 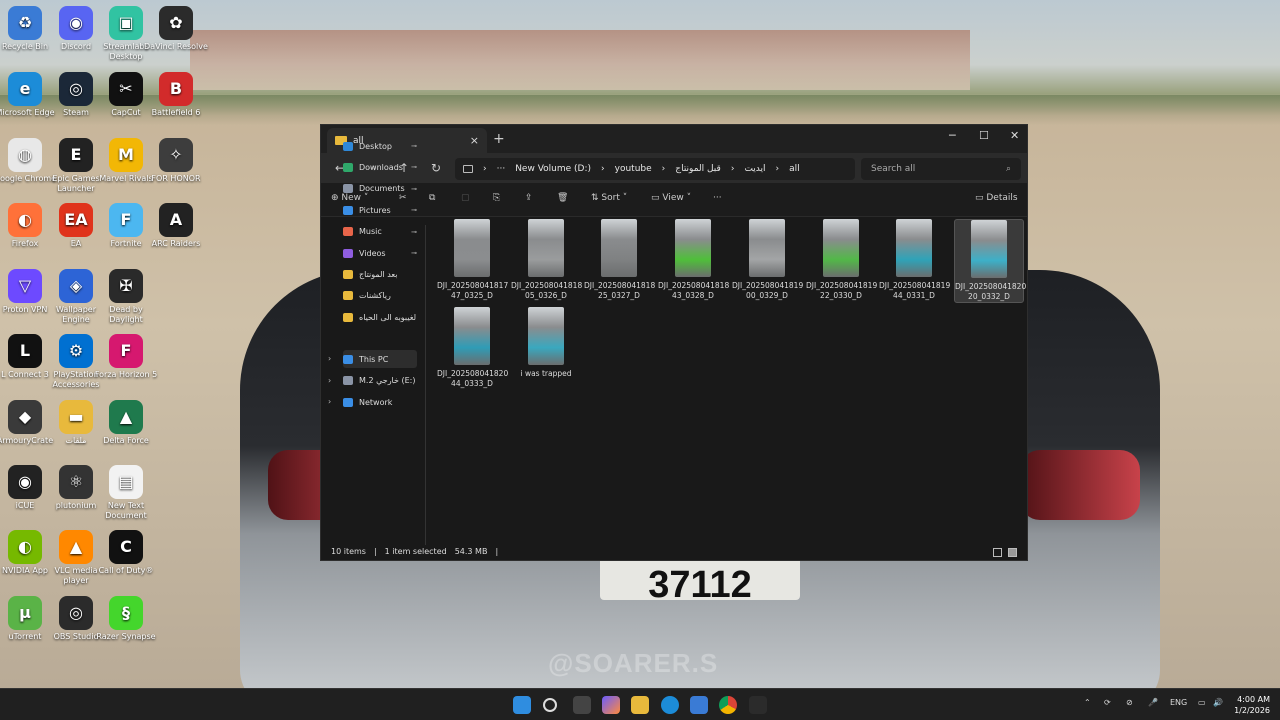 I want to click on desktop-icon-label: Dead by Daylight, so click(x=126, y=314).